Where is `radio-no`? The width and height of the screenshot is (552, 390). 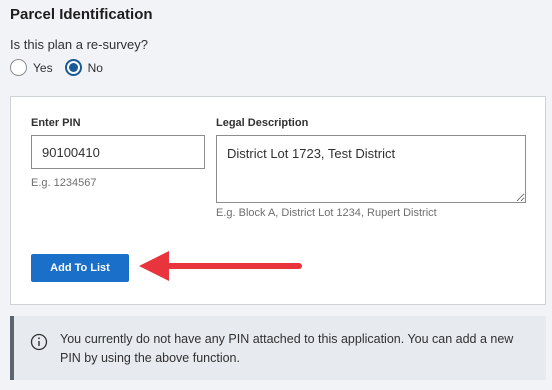
radio-no is located at coordinates (73, 67).